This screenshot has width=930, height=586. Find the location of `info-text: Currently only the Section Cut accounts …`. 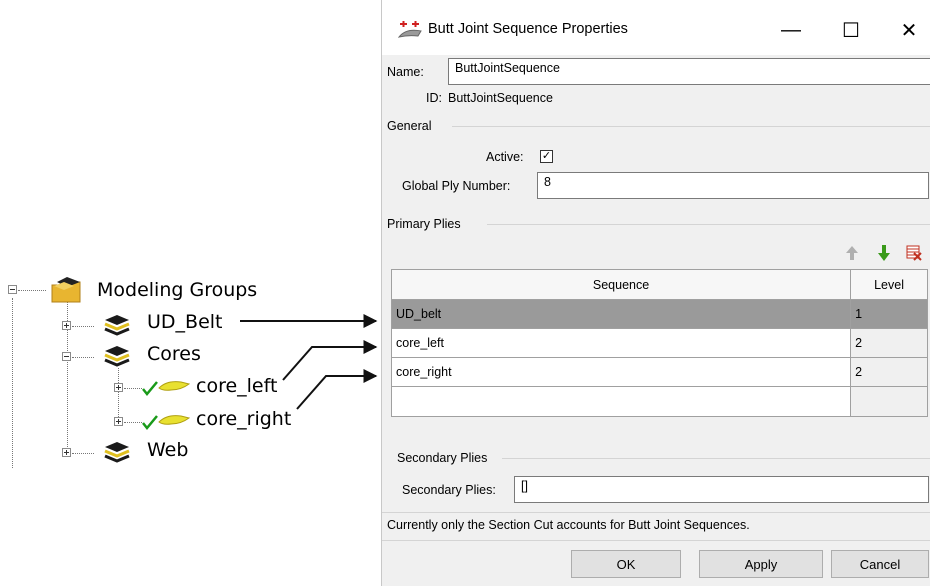

info-text: Currently only the Section Cut accounts … is located at coordinates (568, 525).